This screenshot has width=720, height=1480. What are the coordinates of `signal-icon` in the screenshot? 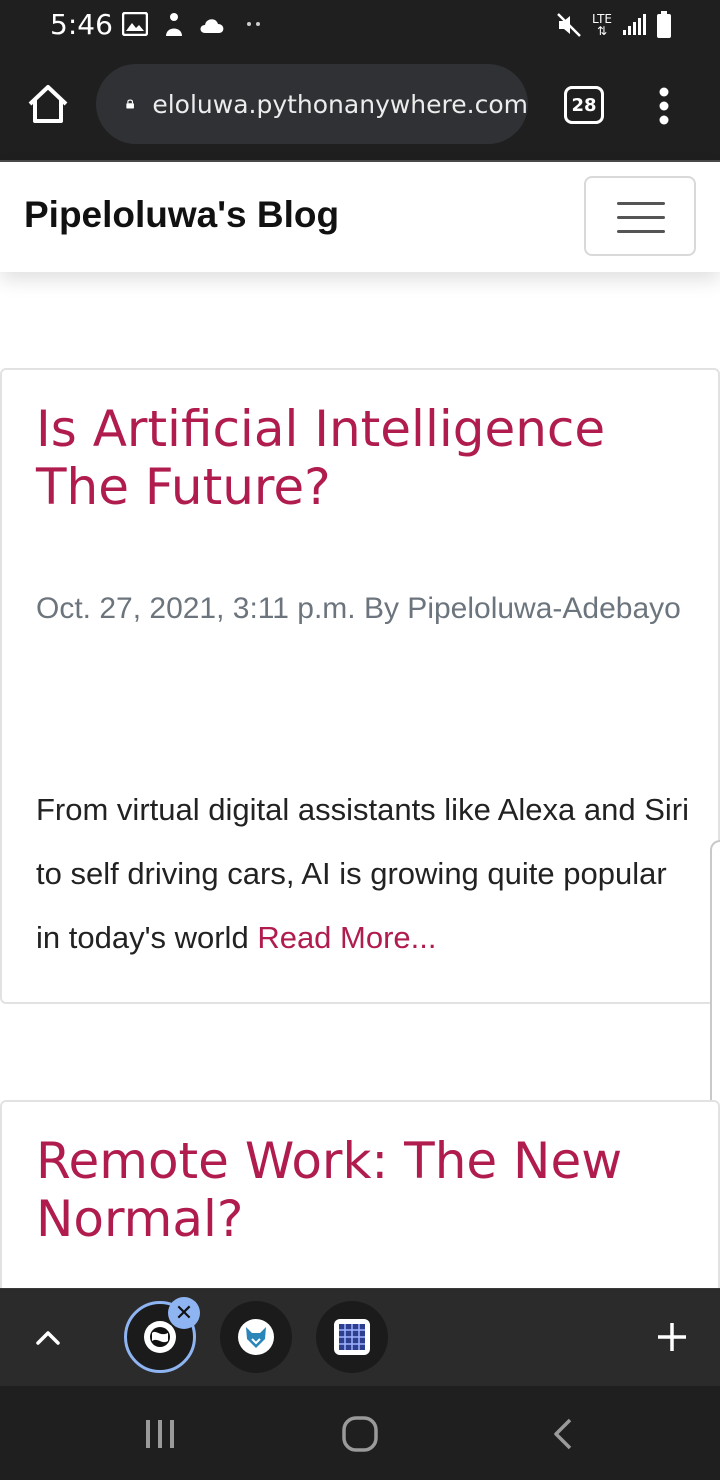 It's located at (634, 24).